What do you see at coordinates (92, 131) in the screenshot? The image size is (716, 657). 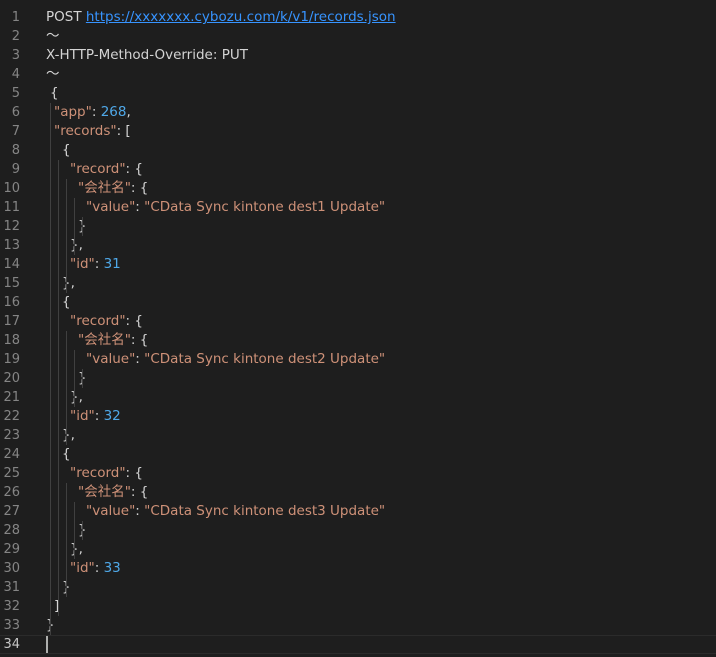 I see `line-content: "records": [` at bounding box center [92, 131].